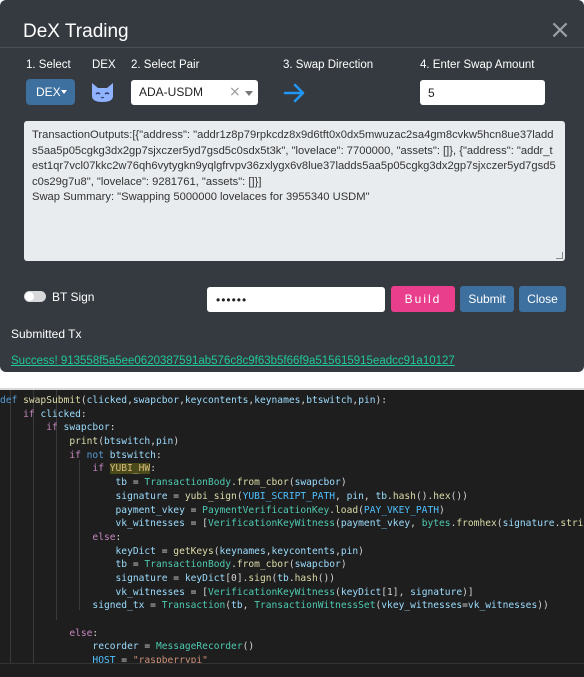  I want to click on code-token: TransactionBody, so click(188, 565).